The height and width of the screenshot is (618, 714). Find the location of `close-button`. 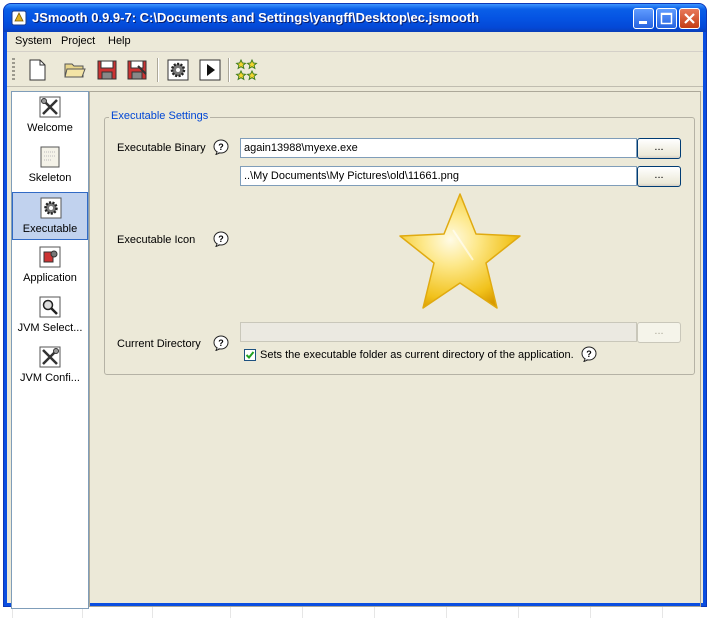

close-button is located at coordinates (689, 18).